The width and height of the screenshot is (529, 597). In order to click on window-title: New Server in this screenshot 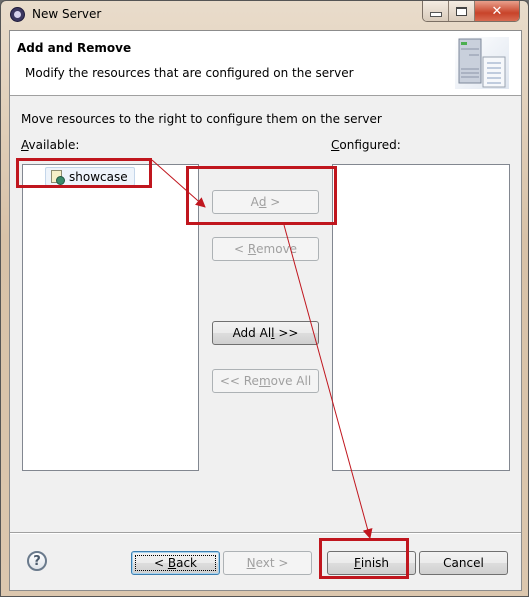, I will do `click(67, 14)`.